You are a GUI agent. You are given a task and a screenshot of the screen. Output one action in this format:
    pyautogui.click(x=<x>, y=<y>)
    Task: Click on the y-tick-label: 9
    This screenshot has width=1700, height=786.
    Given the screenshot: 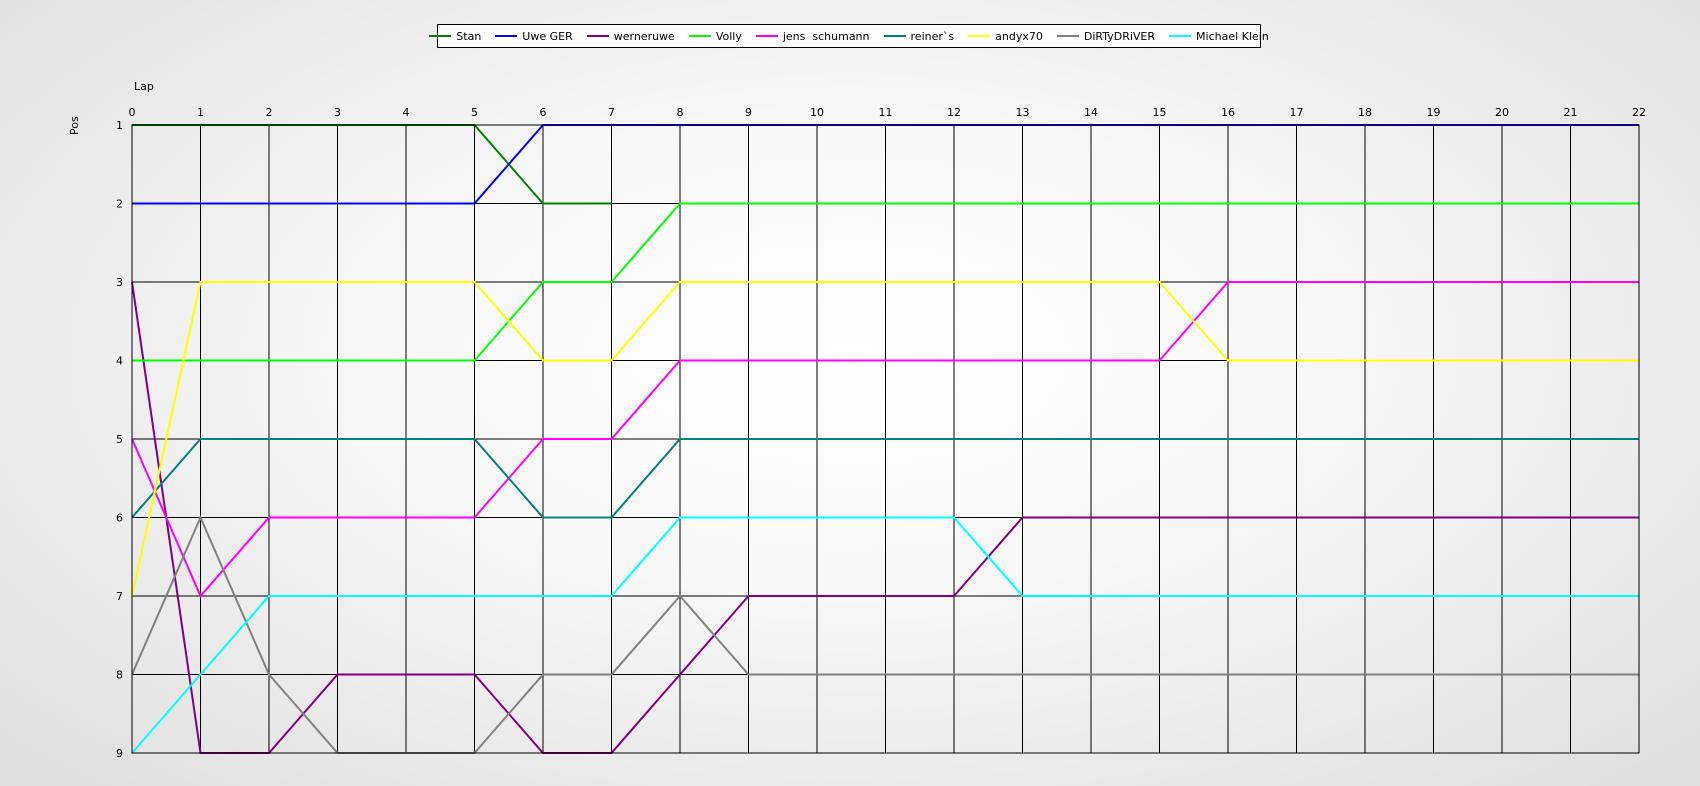 What is the action you would take?
    pyautogui.click(x=119, y=753)
    